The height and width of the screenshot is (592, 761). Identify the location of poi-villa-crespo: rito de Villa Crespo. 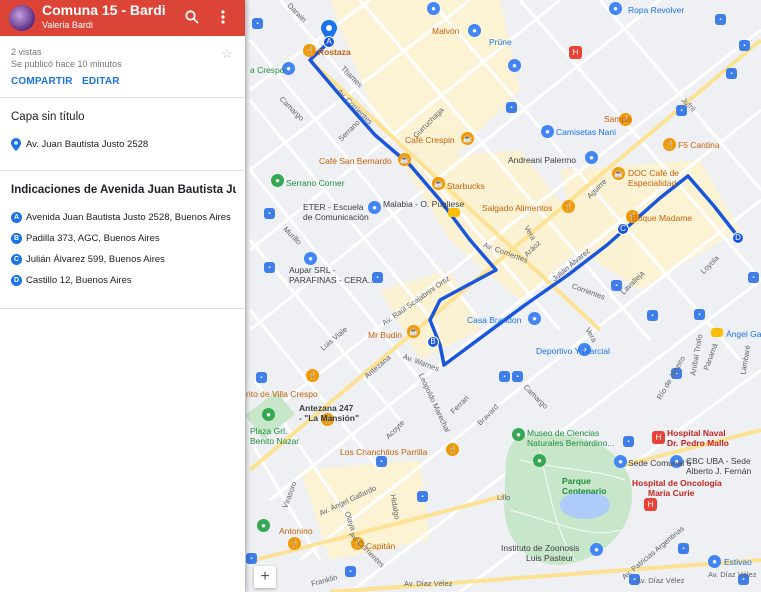
(282, 394).